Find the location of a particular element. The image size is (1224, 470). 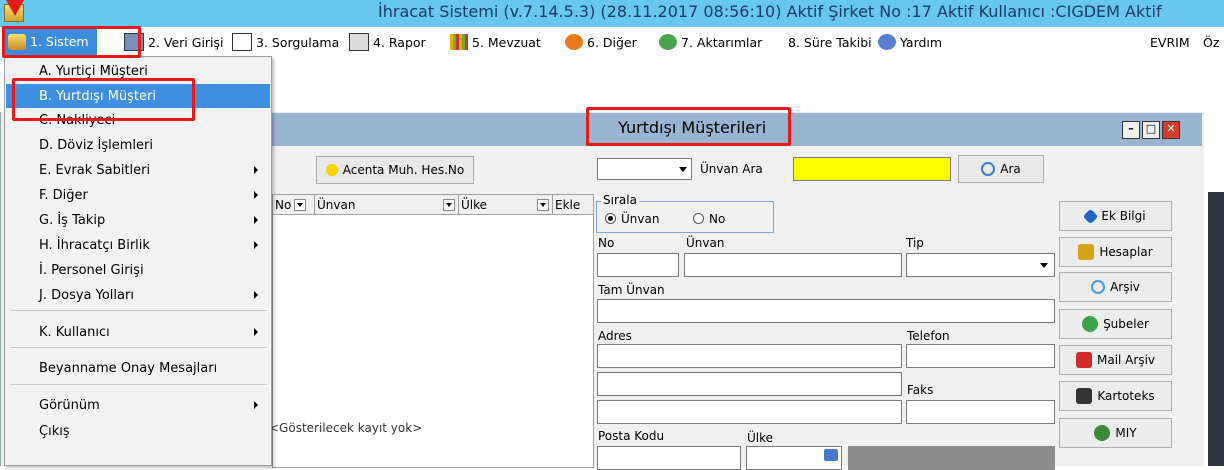

ek-bilgi-button: Ek Bilgi is located at coordinates (1115, 216).